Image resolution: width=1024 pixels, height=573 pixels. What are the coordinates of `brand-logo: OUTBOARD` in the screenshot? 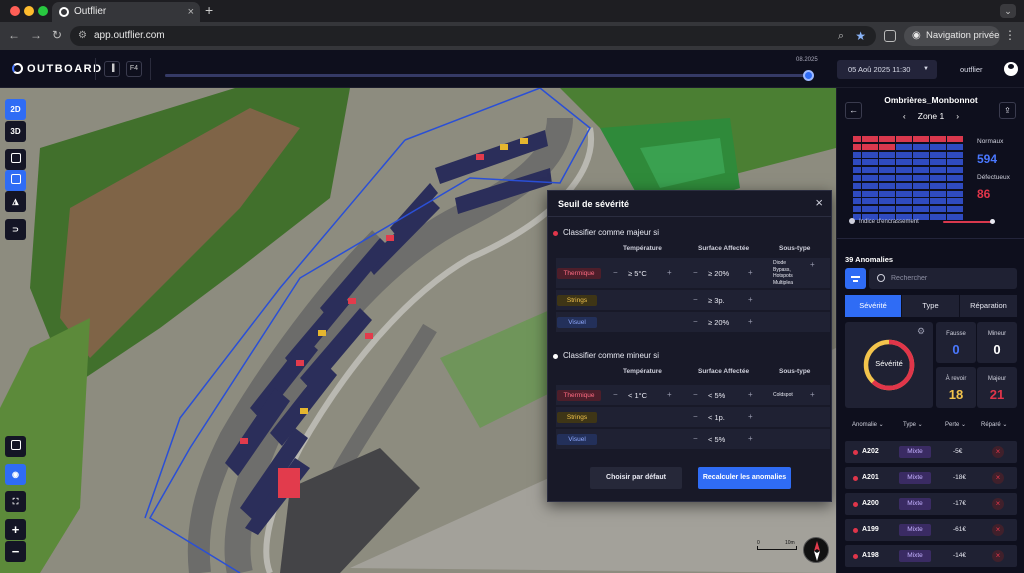 It's located at (57, 69).